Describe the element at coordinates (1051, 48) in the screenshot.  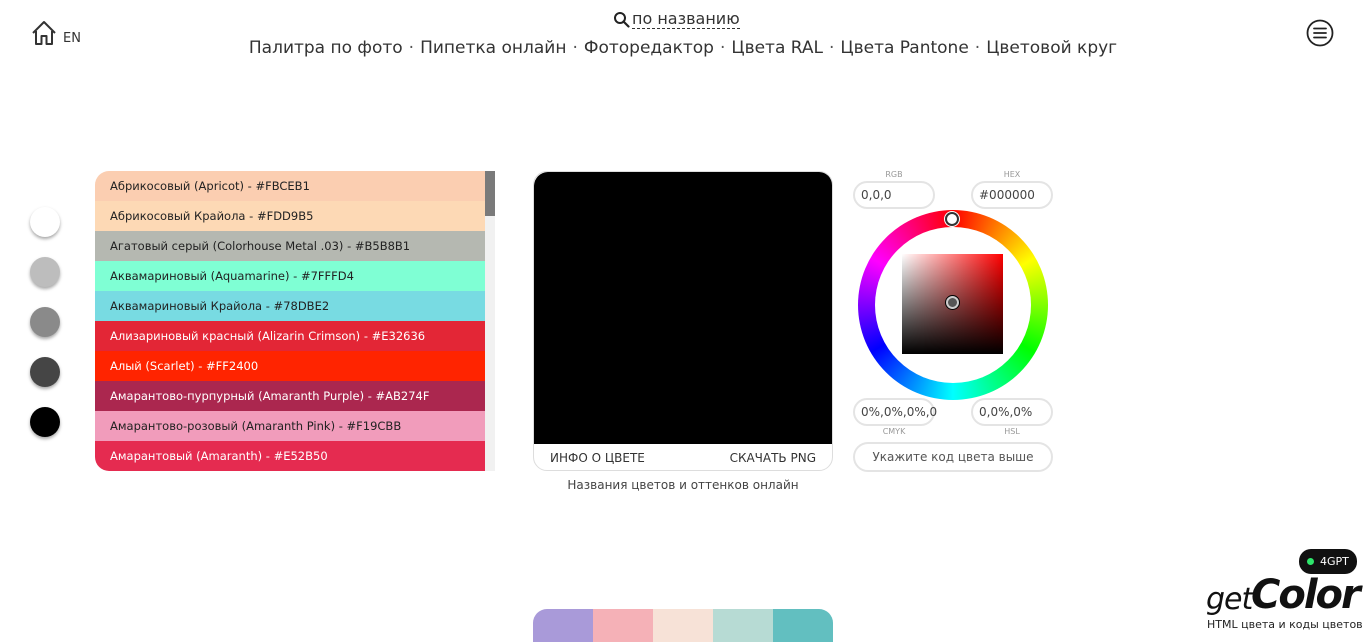
I see `nav-link-5: Цветовой круг` at that location.